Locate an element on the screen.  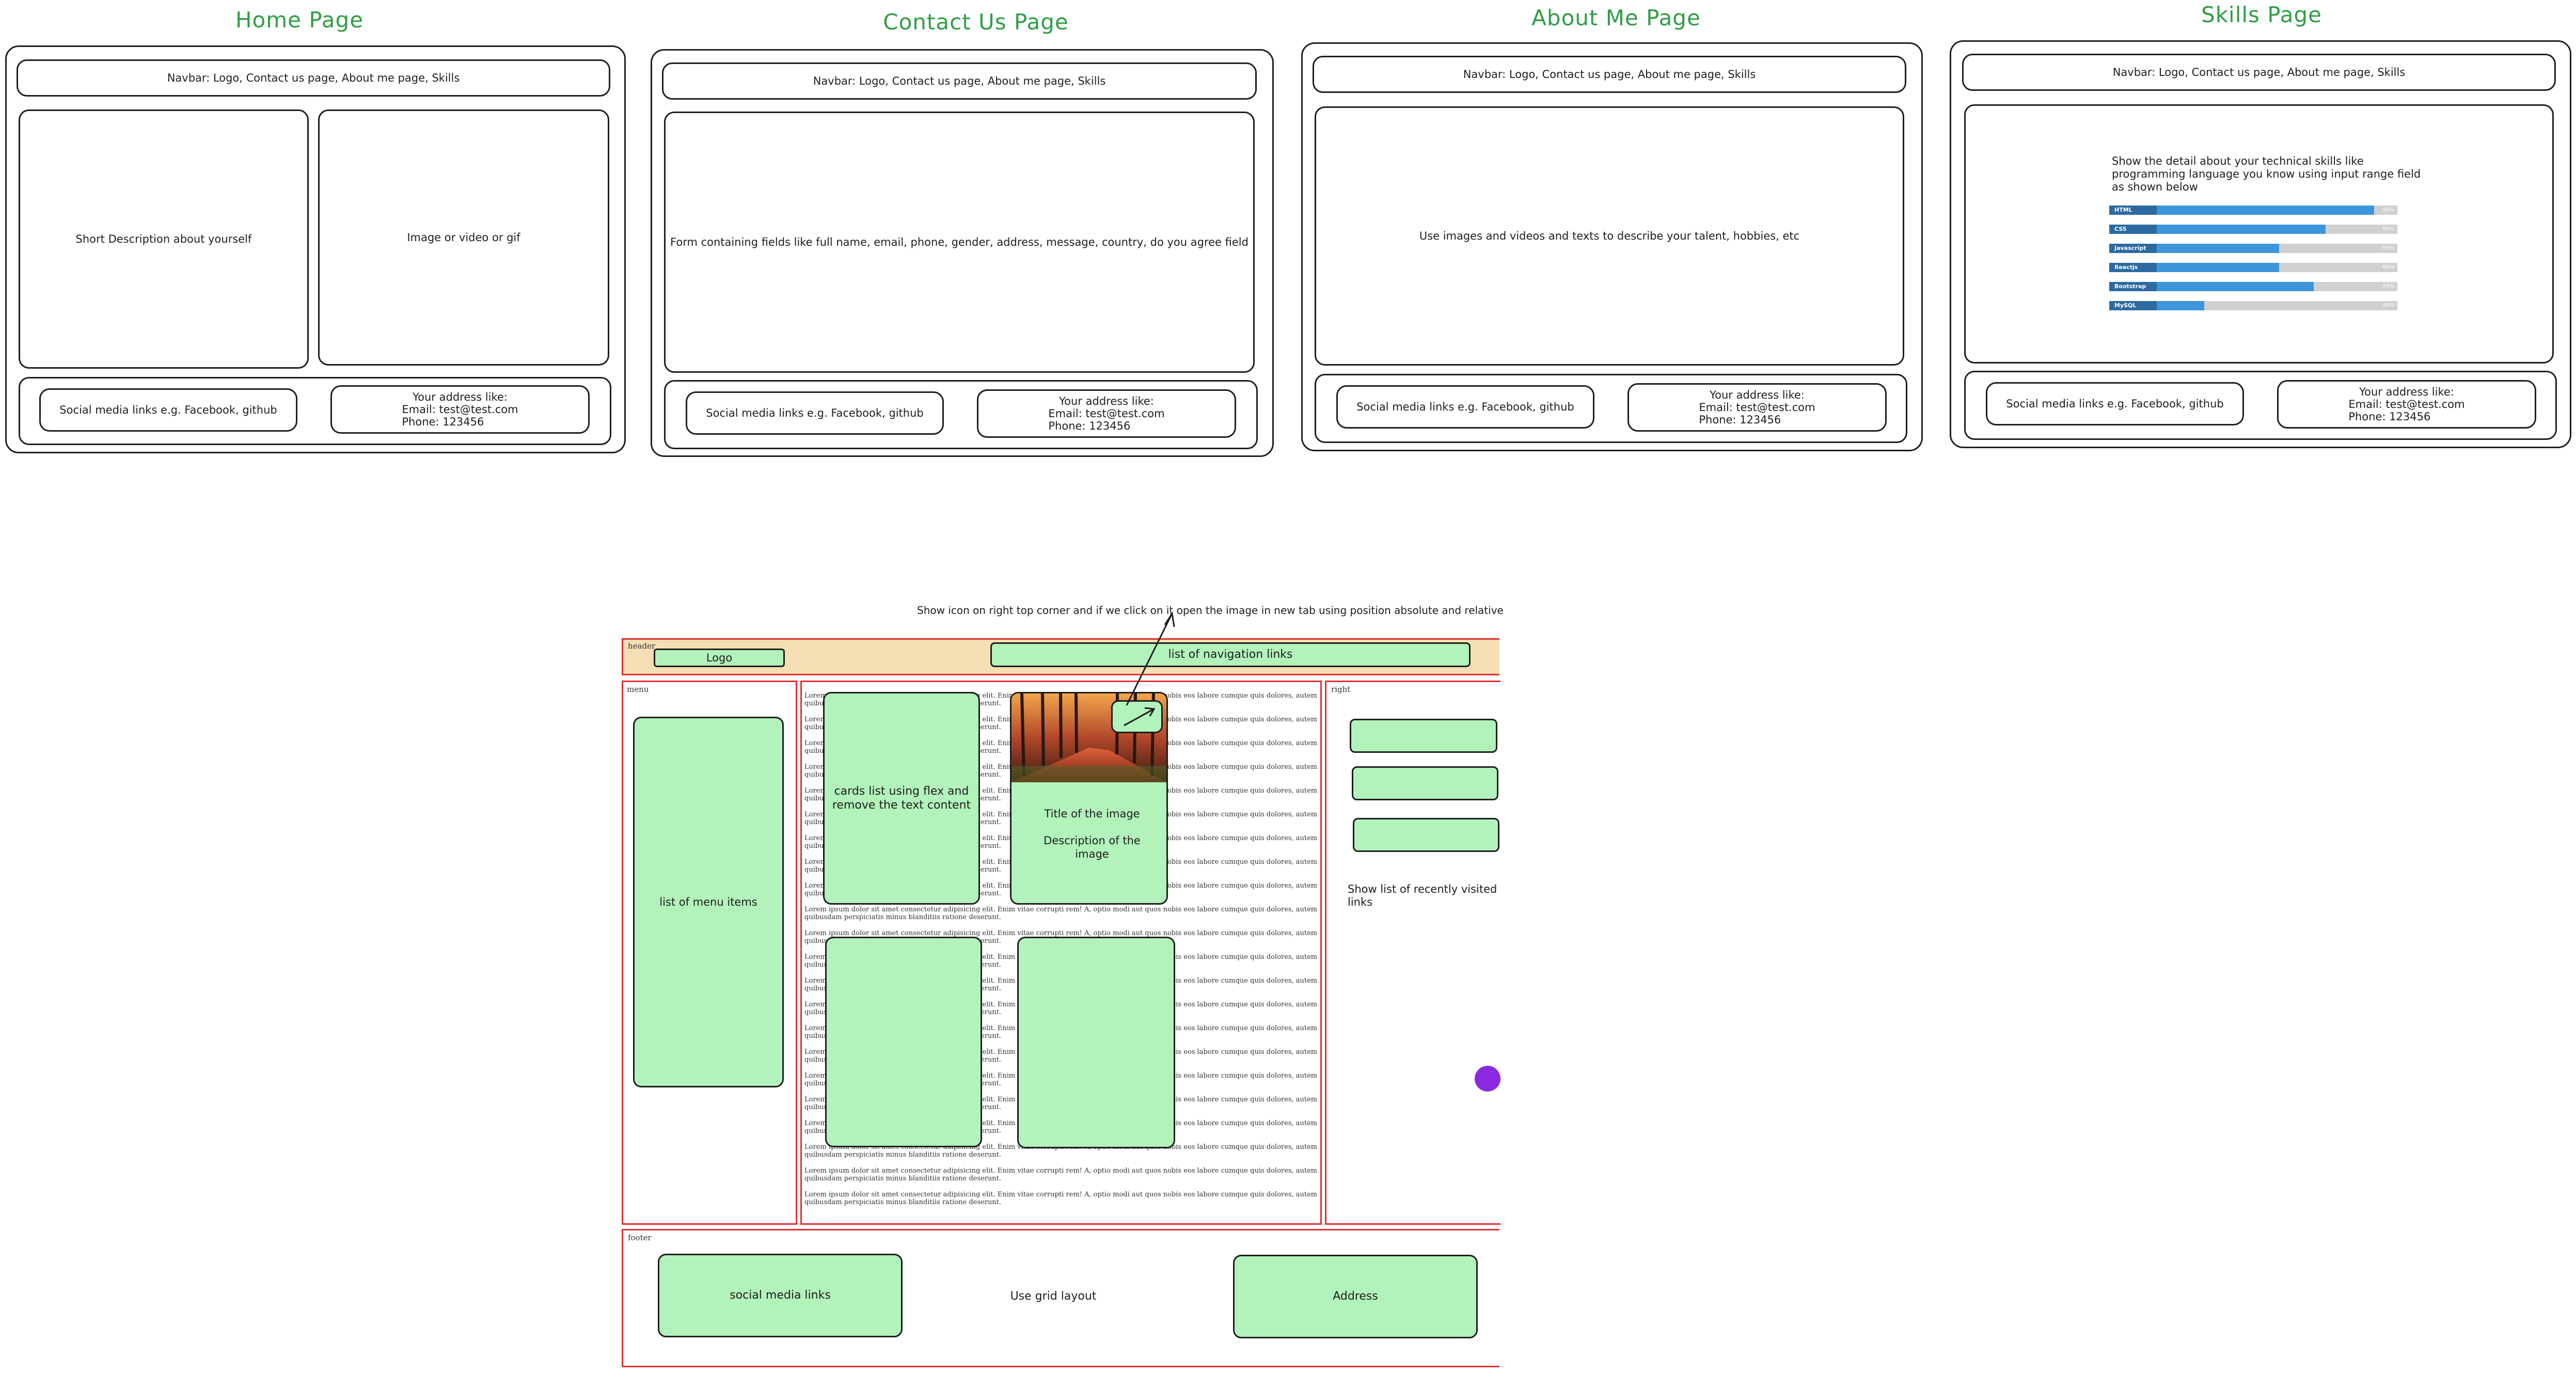
skill-bar: MySQL 40% is located at coordinates (2253, 305).